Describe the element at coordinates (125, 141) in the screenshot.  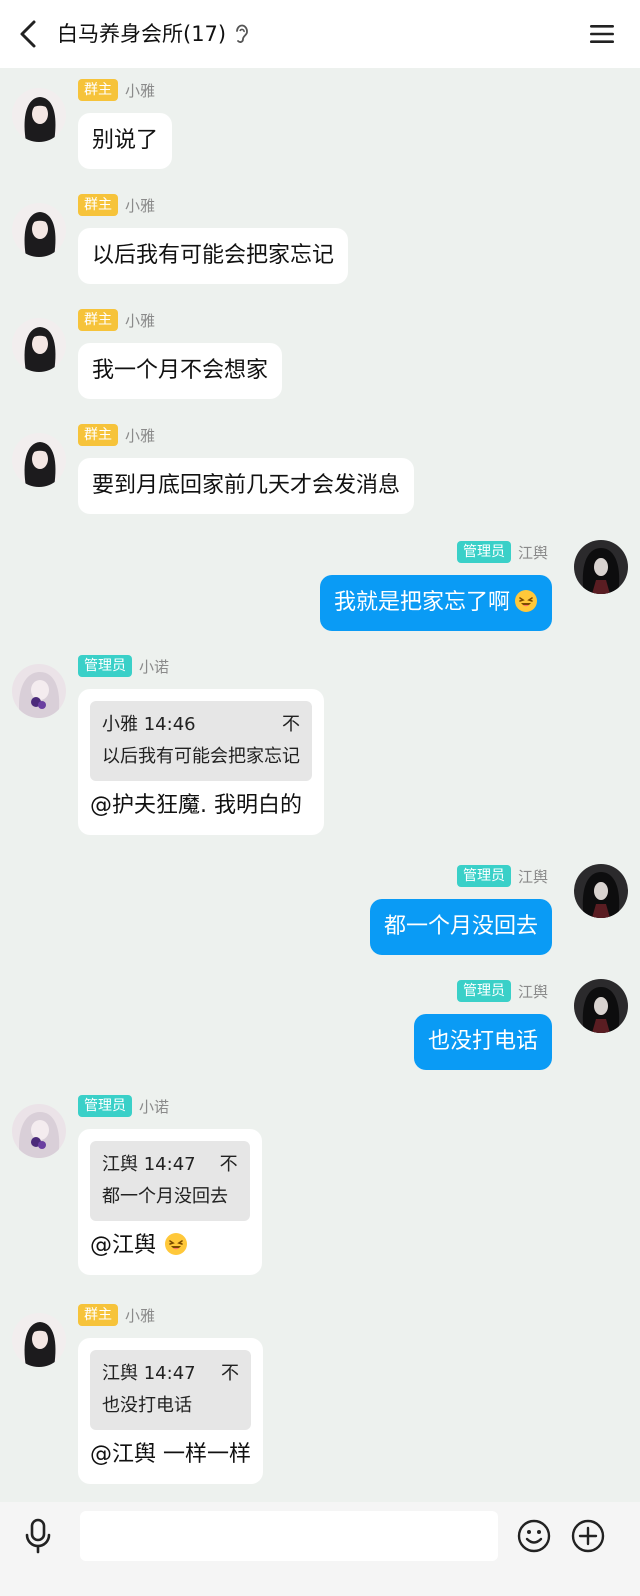
I see `message-bubble: 别说了` at that location.